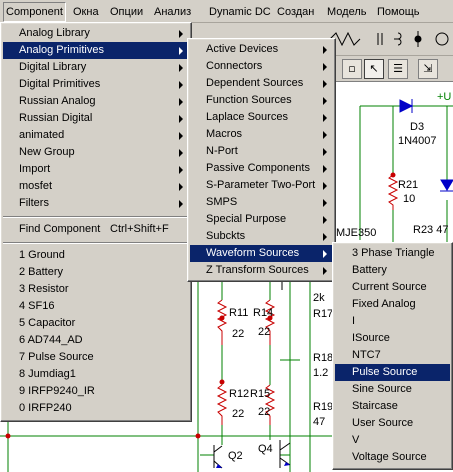 This screenshot has width=453, height=472. Describe the element at coordinates (417, 141) in the screenshot. I see `schematic-label-d3-part: 1N4007` at that location.